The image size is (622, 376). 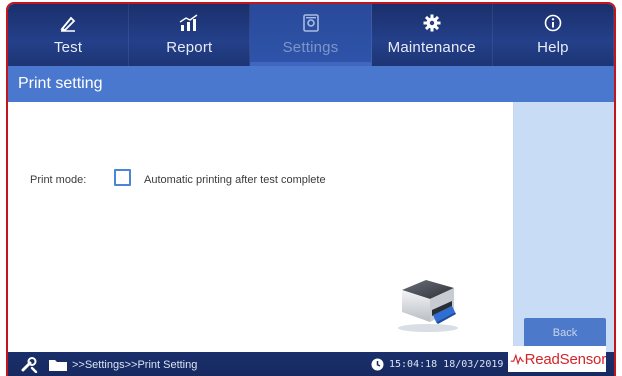 I want to click on side-panel, so click(x=564, y=227).